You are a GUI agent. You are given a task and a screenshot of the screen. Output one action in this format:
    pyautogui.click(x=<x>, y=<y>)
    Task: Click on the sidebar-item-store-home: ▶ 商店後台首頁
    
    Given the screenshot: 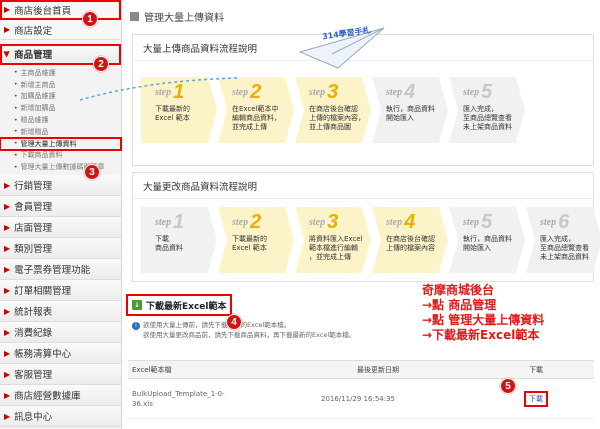 What is the action you would take?
    pyautogui.click(x=60, y=10)
    